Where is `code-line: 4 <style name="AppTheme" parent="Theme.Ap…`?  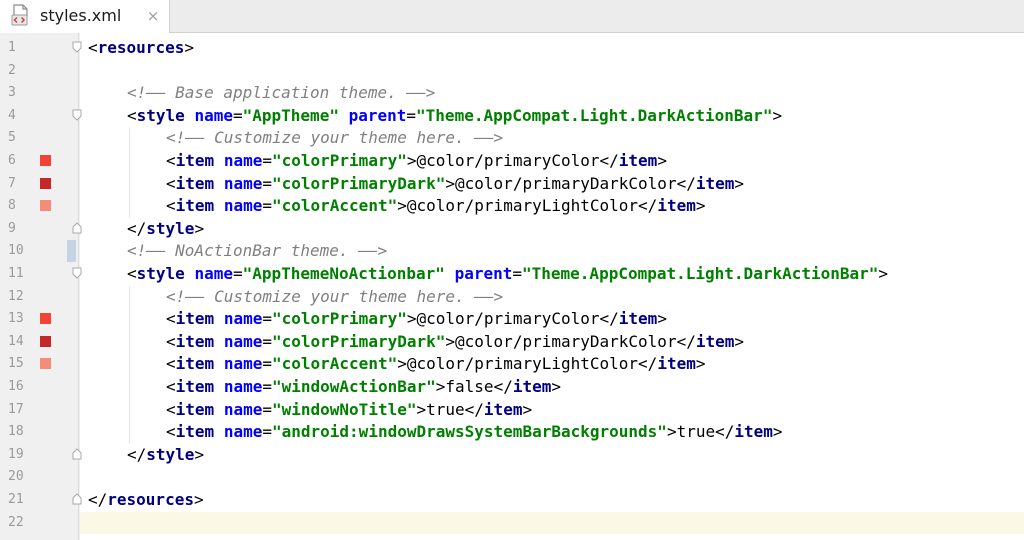 code-line: 4 <style name="AppTheme" parent="Theme.Ap… is located at coordinates (512, 116).